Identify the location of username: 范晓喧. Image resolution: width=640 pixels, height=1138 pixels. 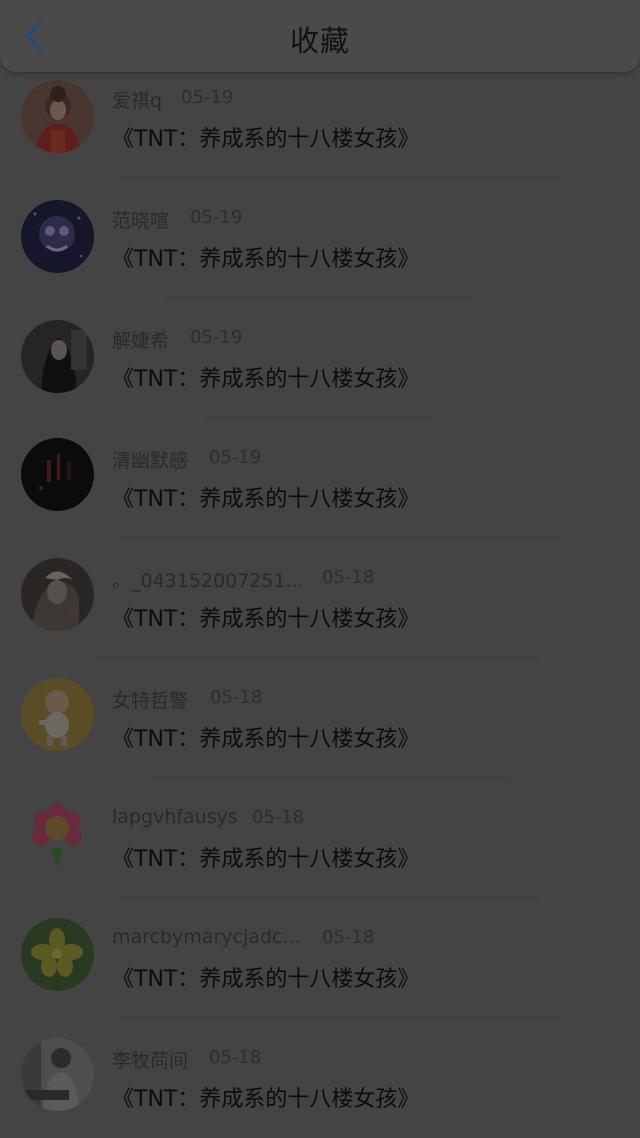
(140, 219).